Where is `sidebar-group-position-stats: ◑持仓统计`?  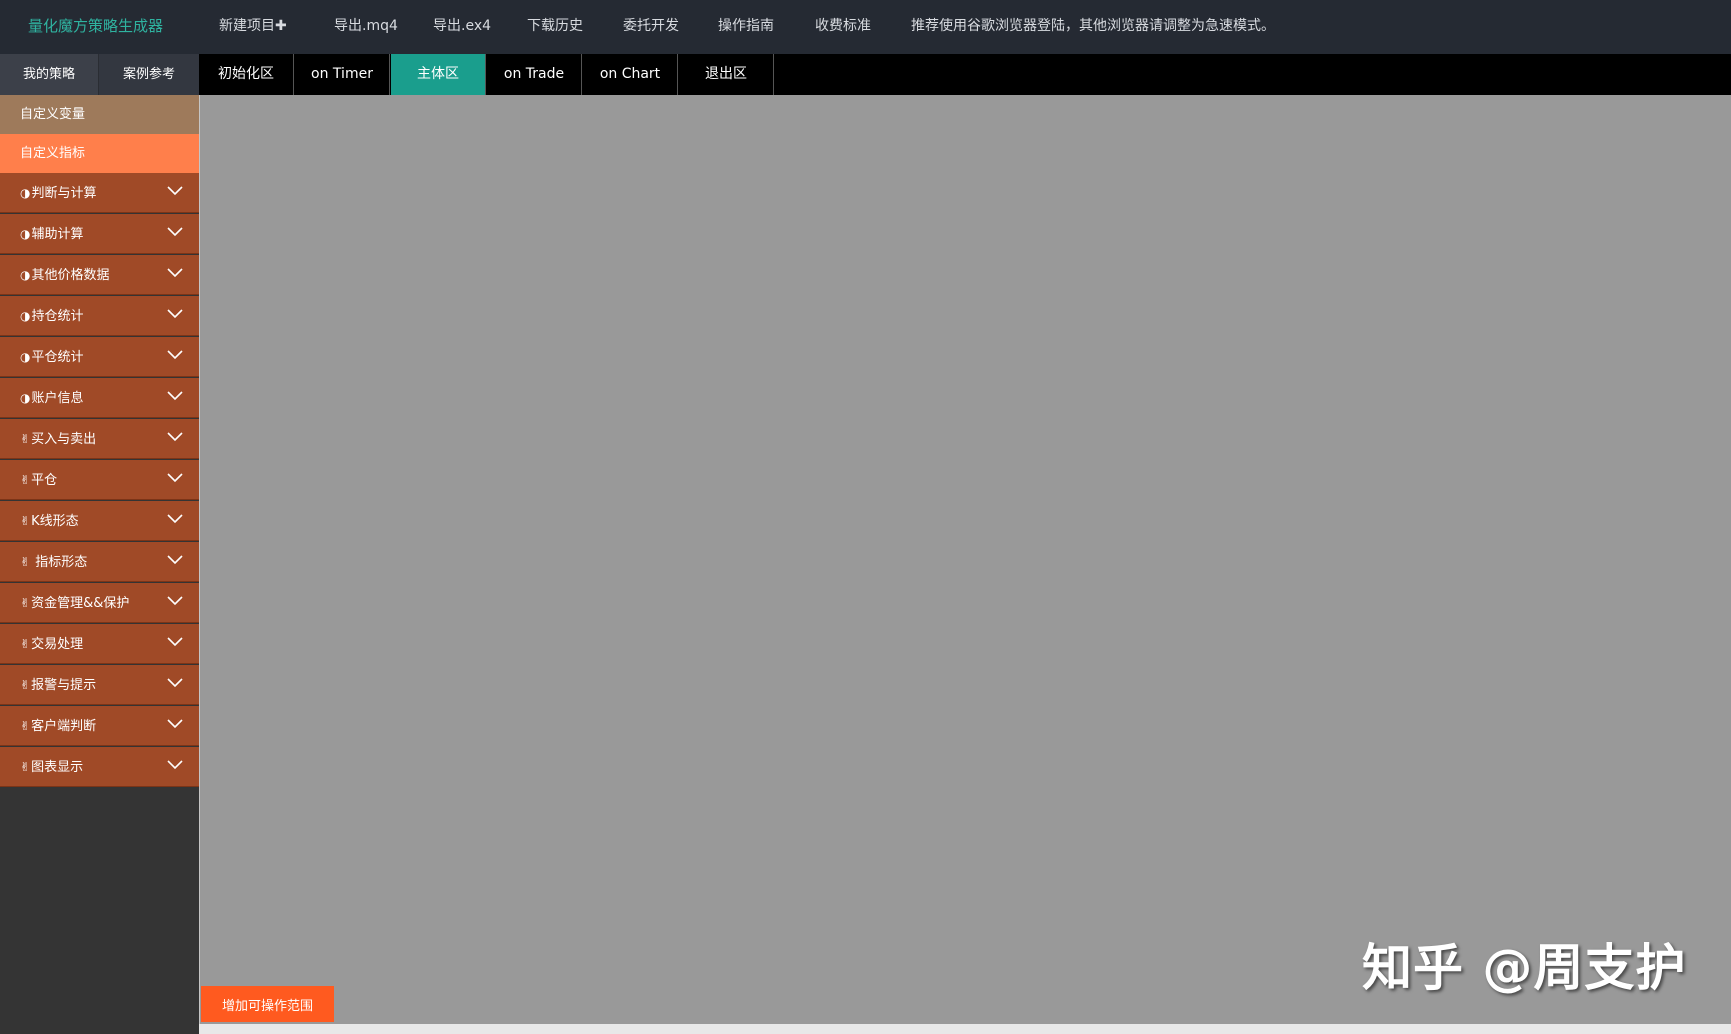
sidebar-group-position-stats: ◑持仓统计 is located at coordinates (99, 316).